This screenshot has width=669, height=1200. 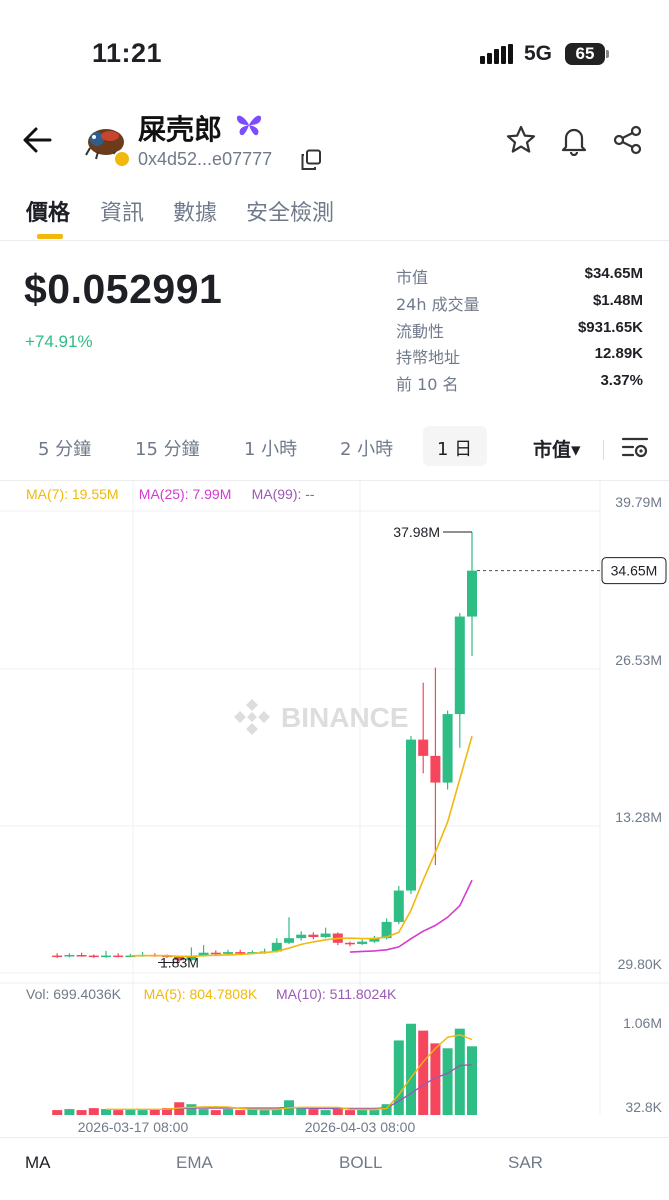 What do you see at coordinates (301, 846) in the screenshot?
I see `ma7-line` at bounding box center [301, 846].